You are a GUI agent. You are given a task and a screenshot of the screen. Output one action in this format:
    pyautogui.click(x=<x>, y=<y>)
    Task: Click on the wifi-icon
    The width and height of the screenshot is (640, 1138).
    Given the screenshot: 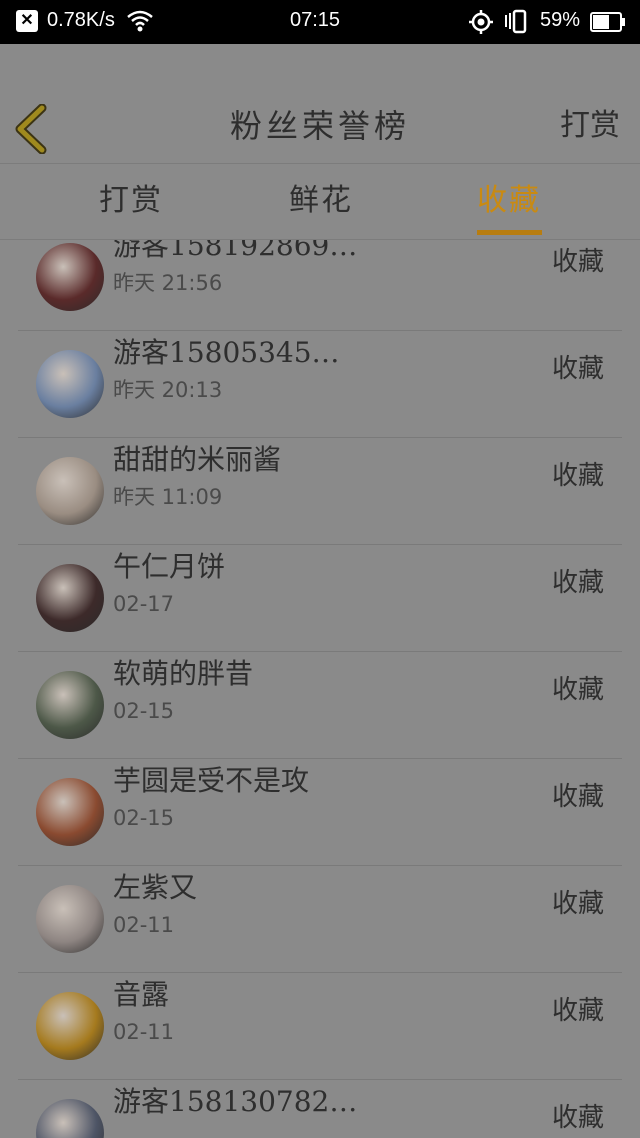 What is the action you would take?
    pyautogui.click(x=140, y=24)
    